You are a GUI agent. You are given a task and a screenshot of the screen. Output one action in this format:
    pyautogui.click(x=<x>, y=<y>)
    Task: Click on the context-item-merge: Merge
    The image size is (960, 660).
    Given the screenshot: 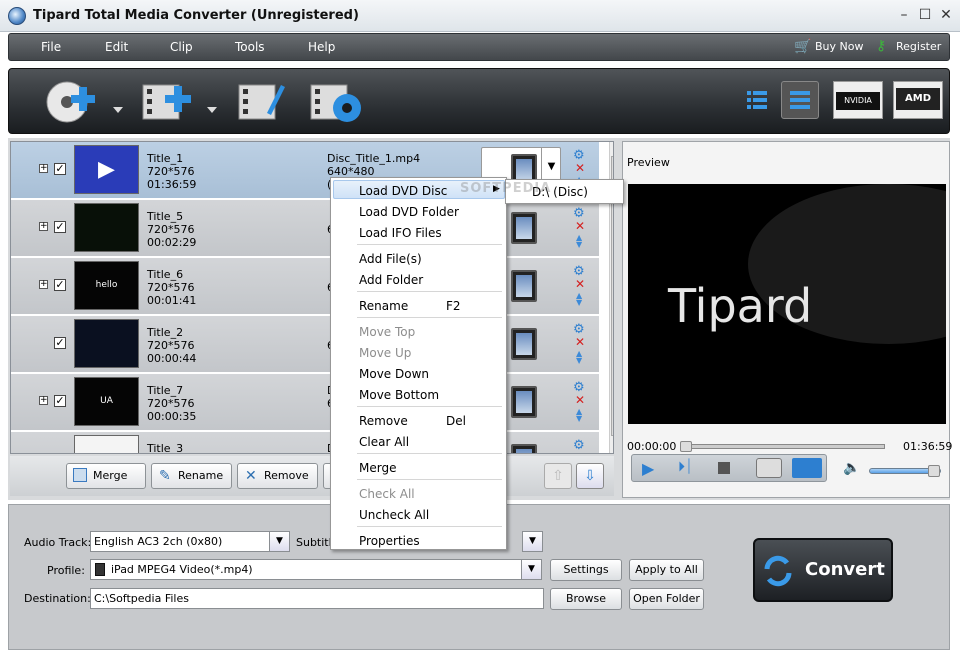 What is the action you would take?
    pyautogui.click(x=377, y=468)
    